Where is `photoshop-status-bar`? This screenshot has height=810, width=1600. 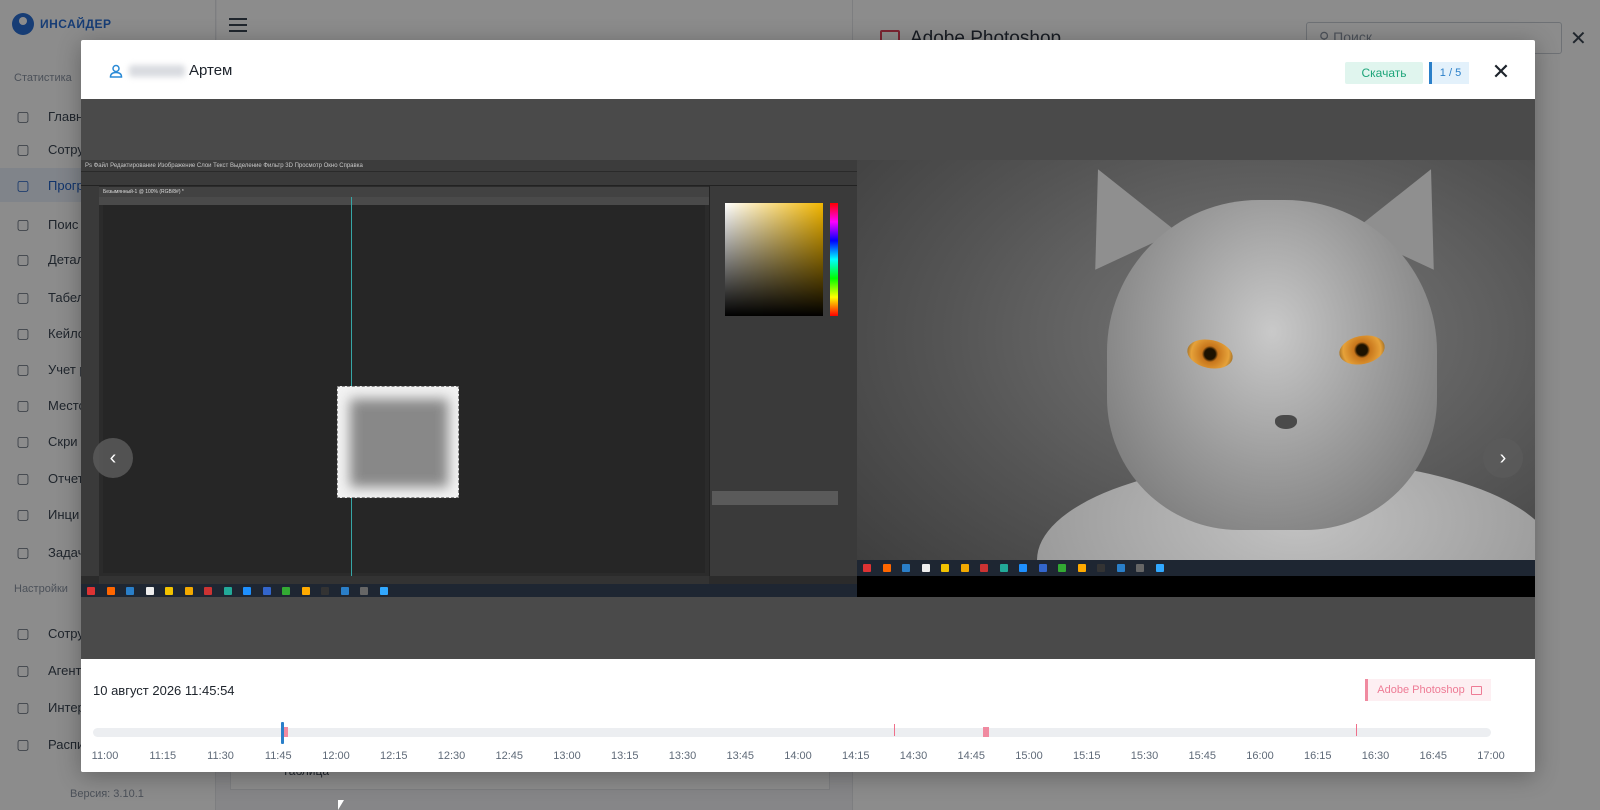 photoshop-status-bar is located at coordinates (404, 580).